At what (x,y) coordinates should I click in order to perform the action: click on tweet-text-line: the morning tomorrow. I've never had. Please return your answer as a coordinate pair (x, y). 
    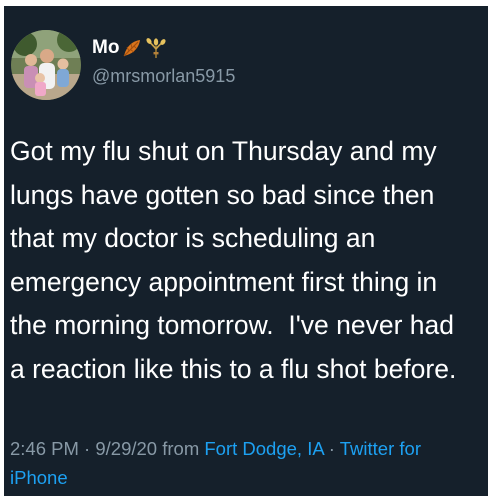
    Looking at the image, I should click on (232, 325).